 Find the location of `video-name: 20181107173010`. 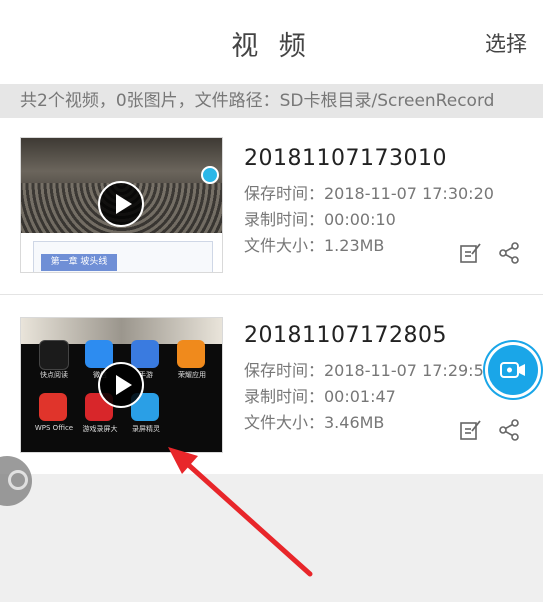

video-name: 20181107173010 is located at coordinates (345, 158).